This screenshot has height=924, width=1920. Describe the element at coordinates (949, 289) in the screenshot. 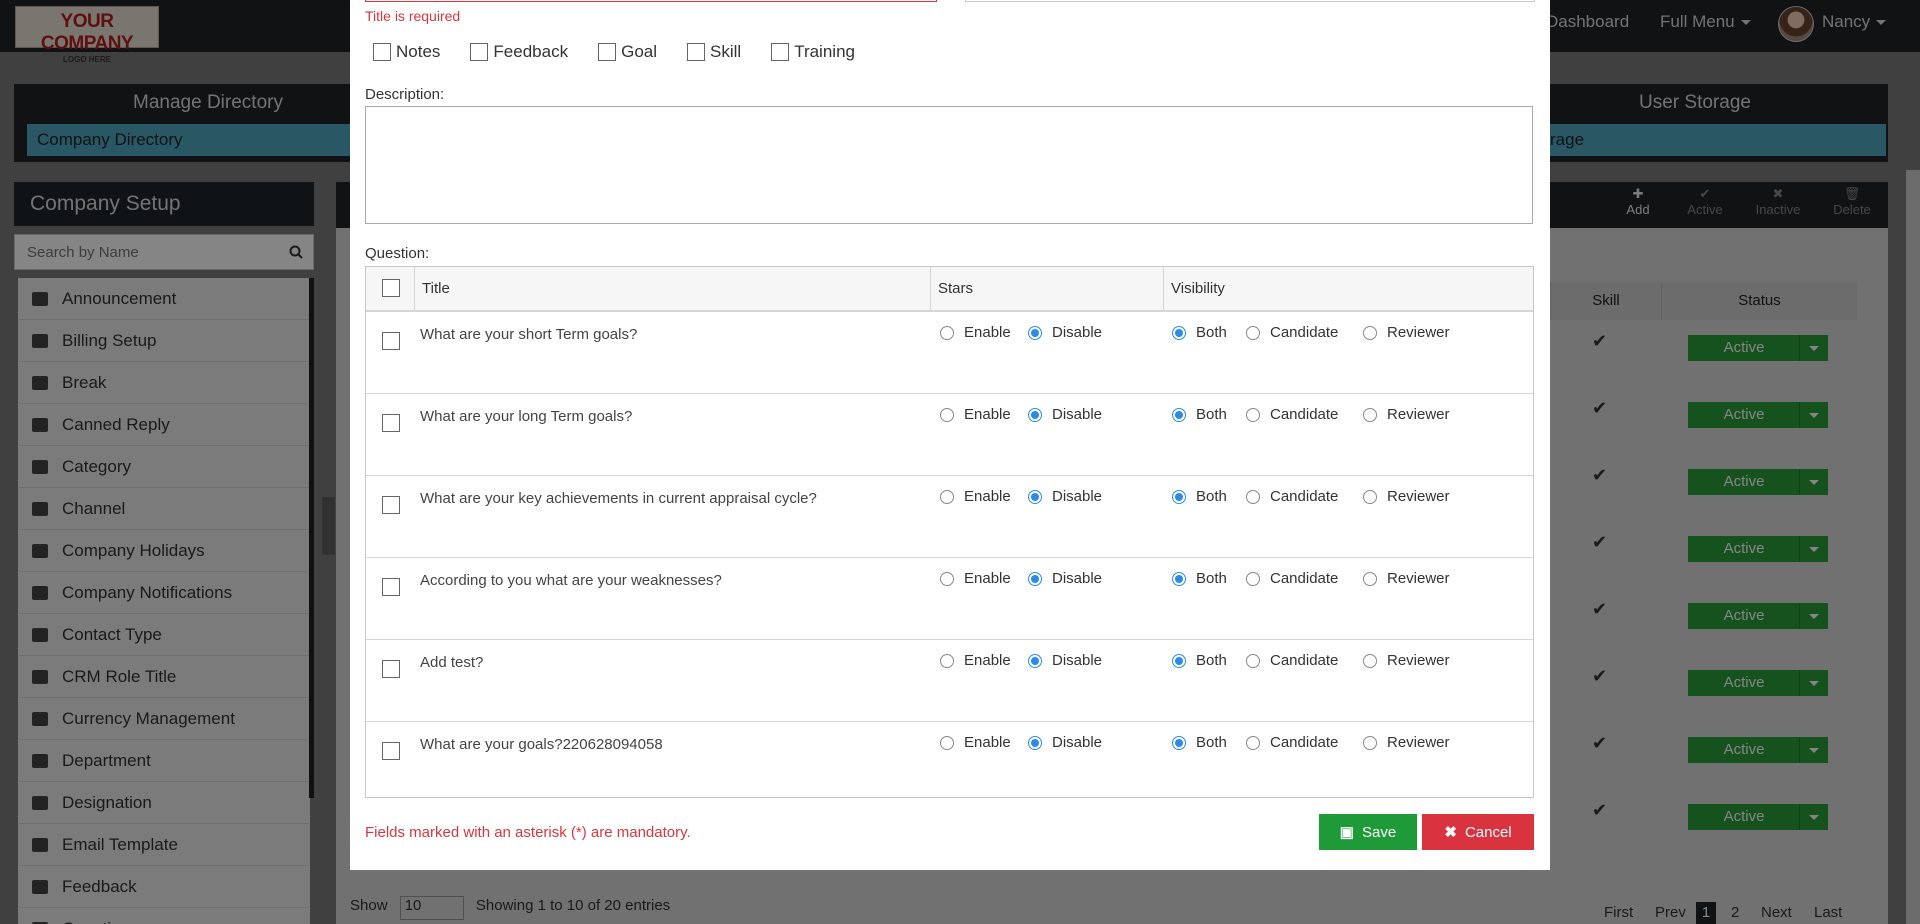

I see `question-table-header: Title Stars Visibility` at that location.